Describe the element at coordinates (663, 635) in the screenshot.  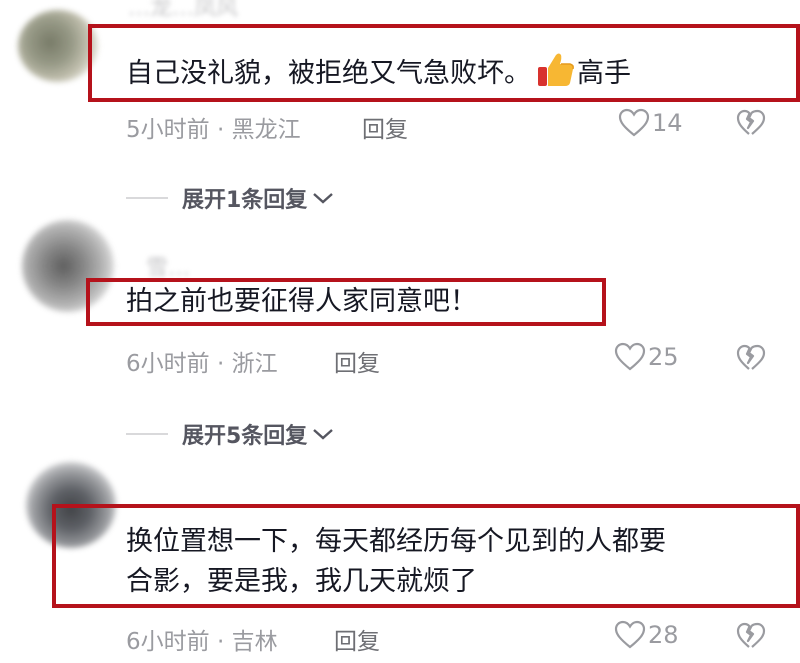
I see `like-count: 28` at that location.